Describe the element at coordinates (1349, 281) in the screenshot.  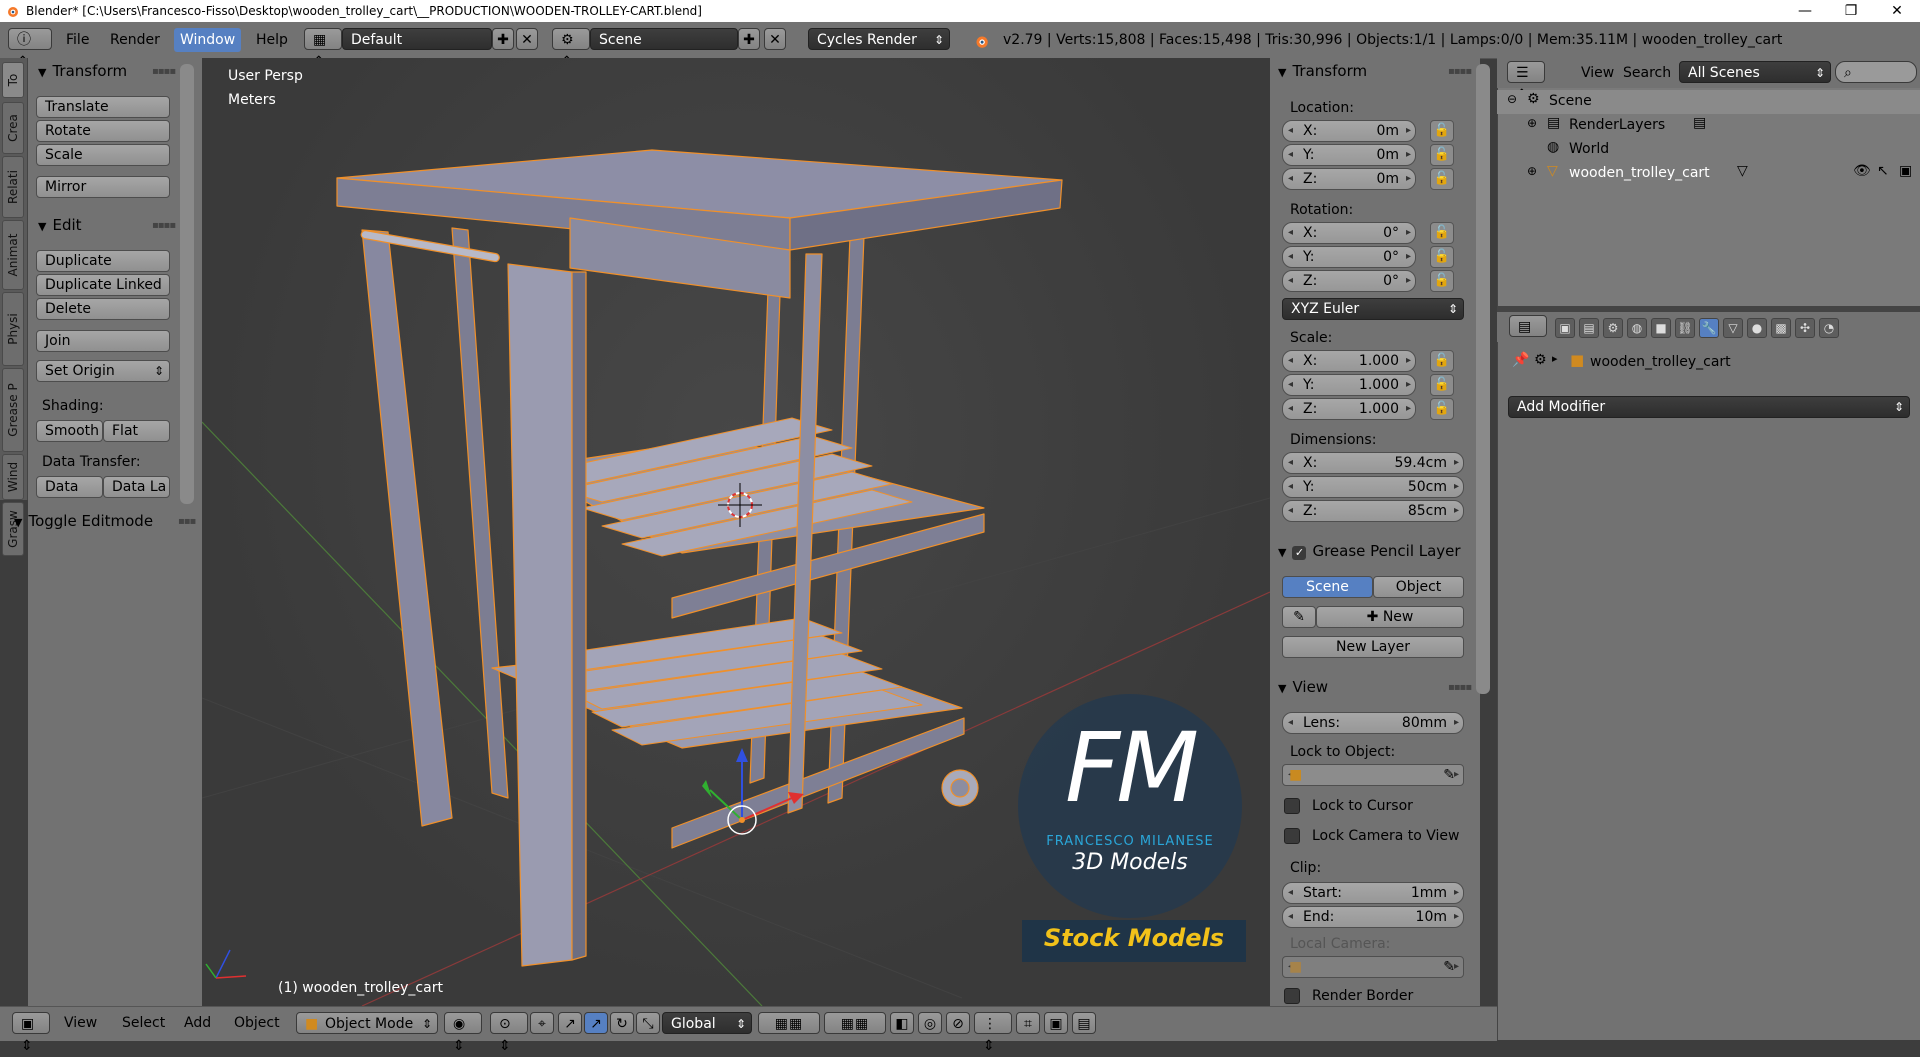
I see `rotation-z-field: Z:0°` at that location.